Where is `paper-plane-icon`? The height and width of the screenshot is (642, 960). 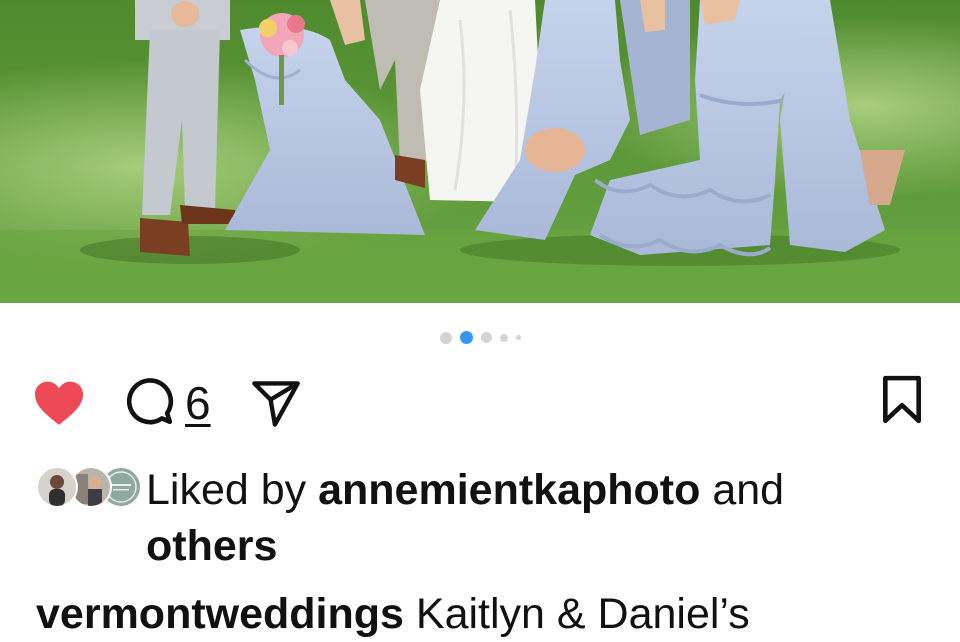 paper-plane-icon is located at coordinates (276, 404).